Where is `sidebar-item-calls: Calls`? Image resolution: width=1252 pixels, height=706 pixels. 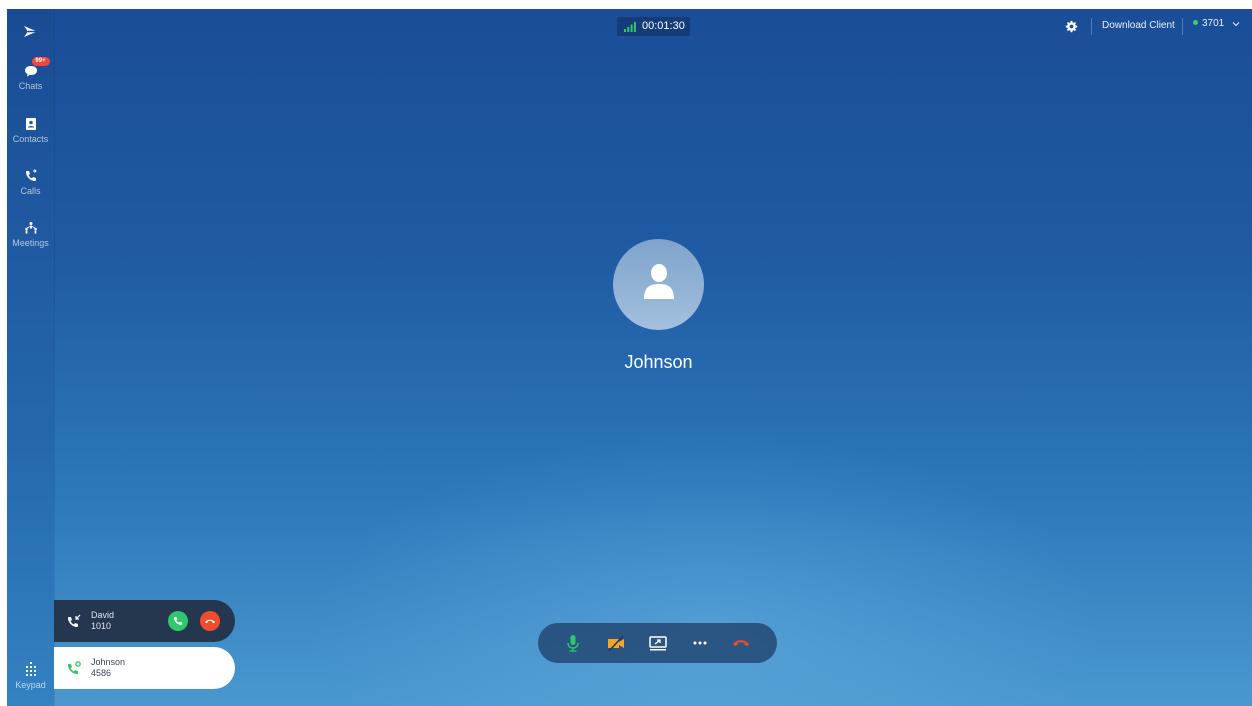
sidebar-item-calls: Calls is located at coordinates (30, 190).